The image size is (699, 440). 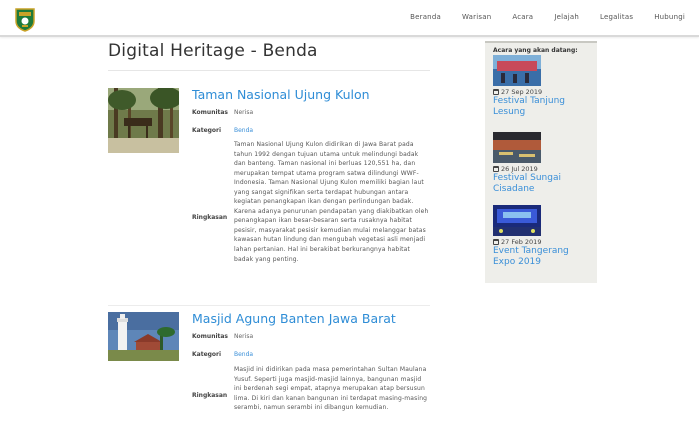 I want to click on event-image-event-tangerang-expo, so click(x=517, y=220).